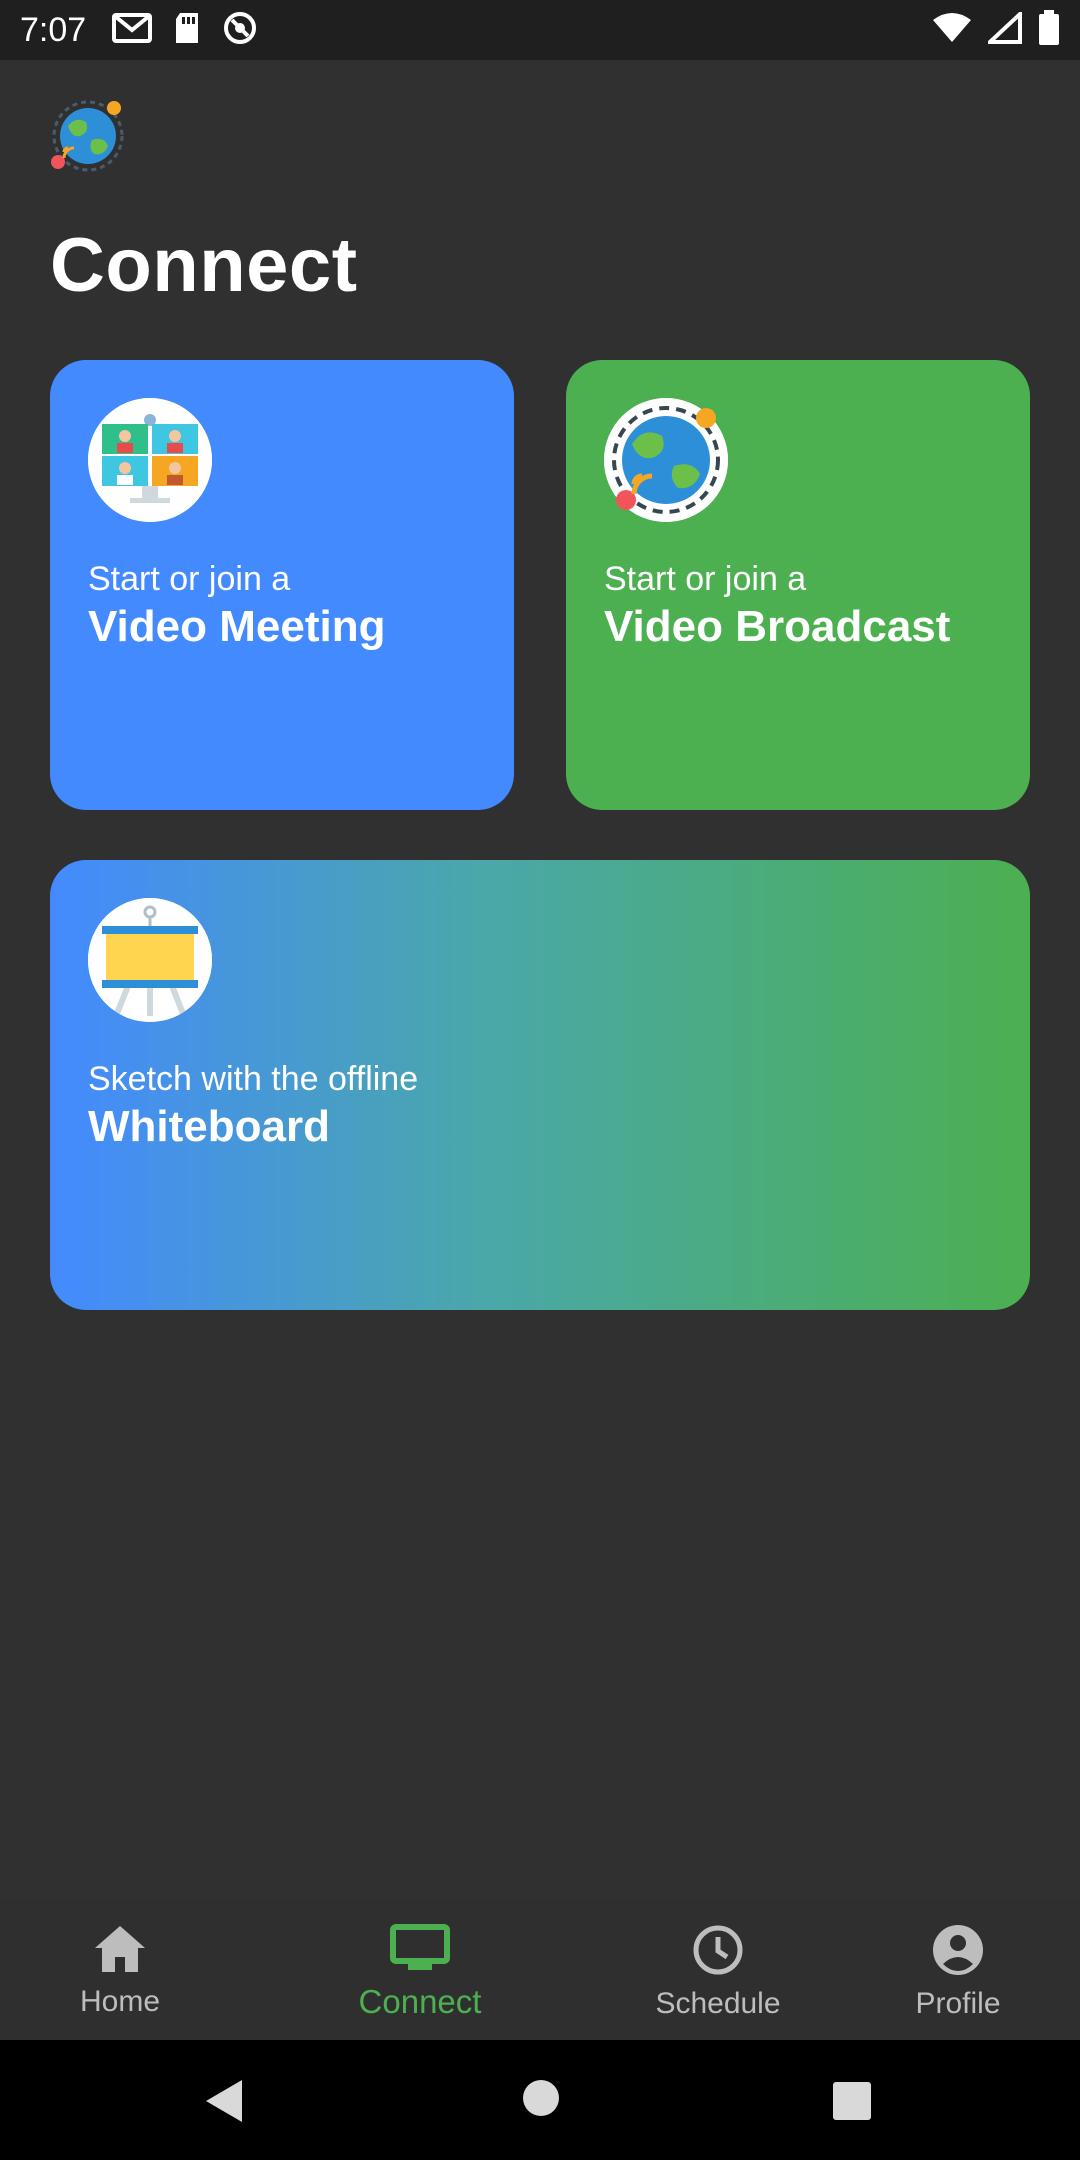  Describe the element at coordinates (718, 1952) in the screenshot. I see `clock-icon` at that location.